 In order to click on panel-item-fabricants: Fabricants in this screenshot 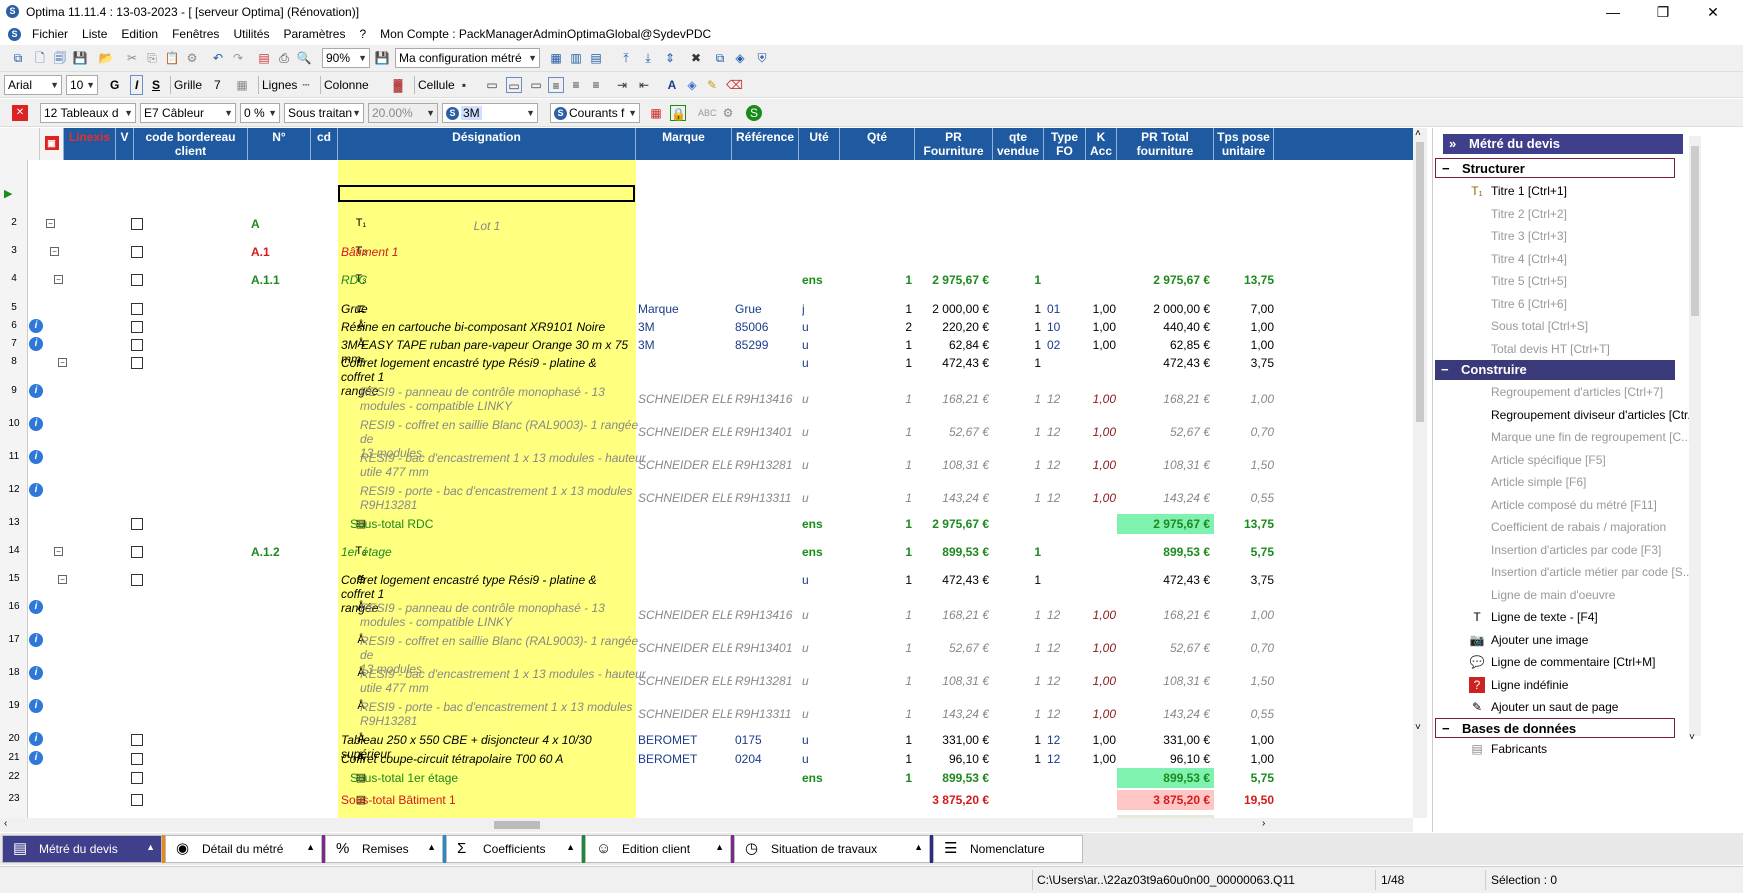, I will do `click(1519, 749)`.